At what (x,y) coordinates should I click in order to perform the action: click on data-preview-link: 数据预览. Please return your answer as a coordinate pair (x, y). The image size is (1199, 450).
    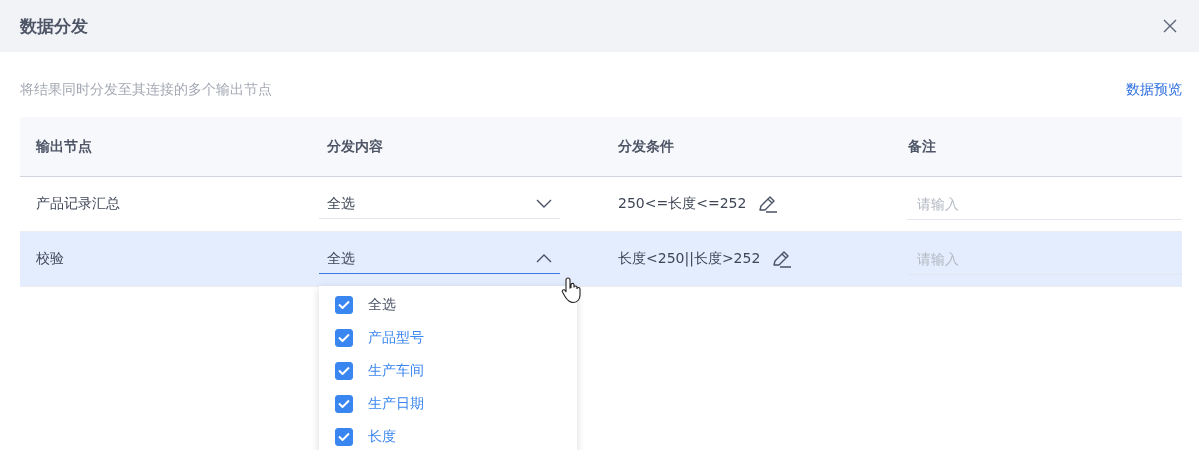
    Looking at the image, I should click on (1154, 90).